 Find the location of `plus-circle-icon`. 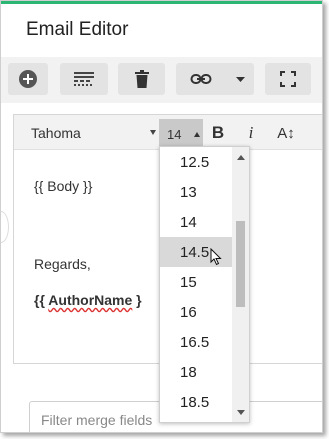

plus-circle-icon is located at coordinates (28, 79).